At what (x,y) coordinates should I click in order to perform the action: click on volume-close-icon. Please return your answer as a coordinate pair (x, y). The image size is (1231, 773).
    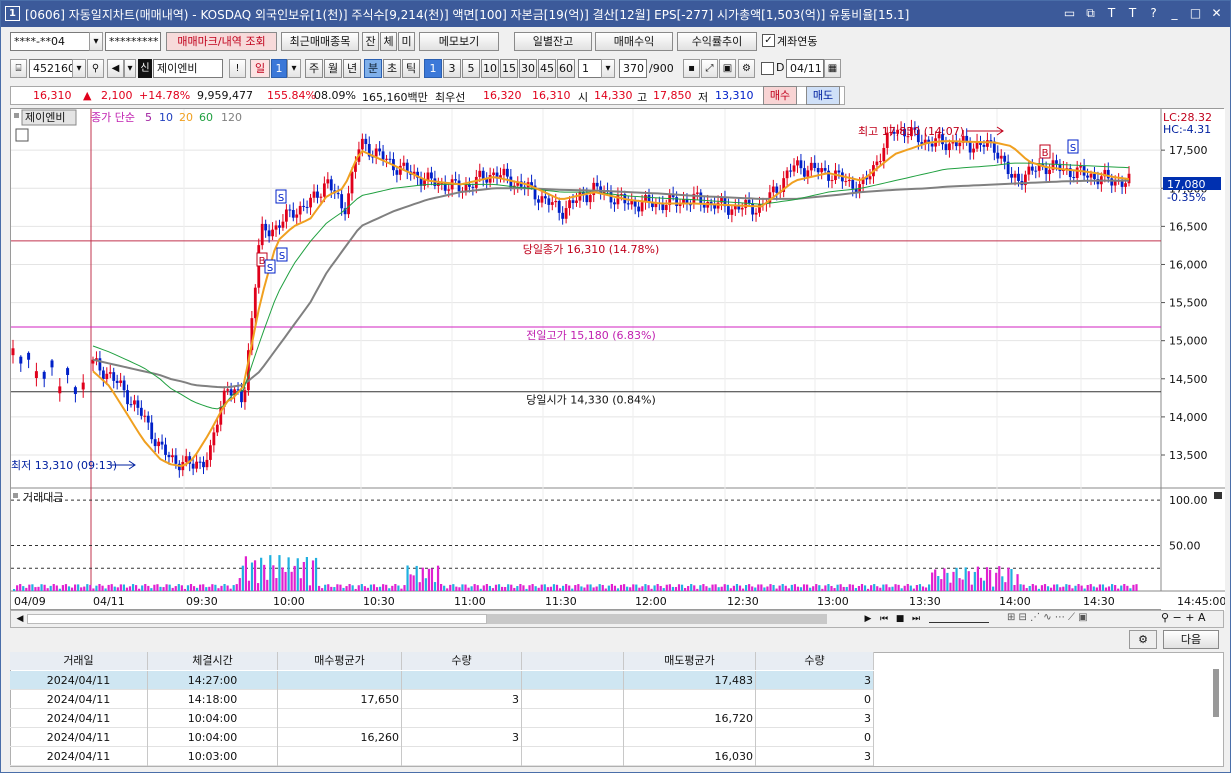
    Looking at the image, I should click on (1218, 495).